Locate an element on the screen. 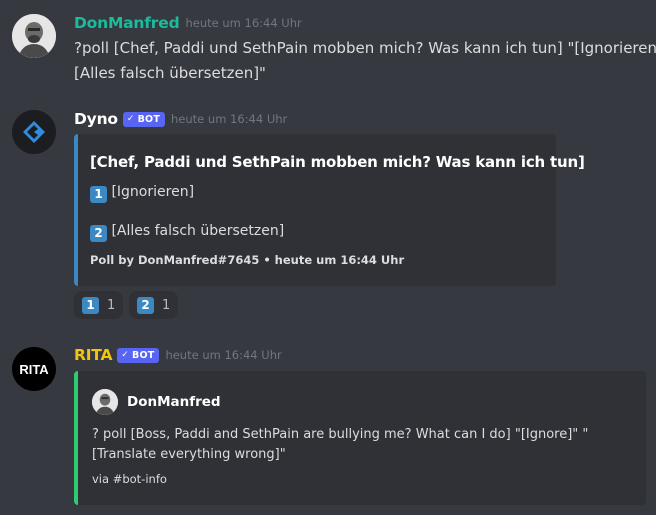 The height and width of the screenshot is (515, 656). reaction-2: 2 1 is located at coordinates (154, 305).